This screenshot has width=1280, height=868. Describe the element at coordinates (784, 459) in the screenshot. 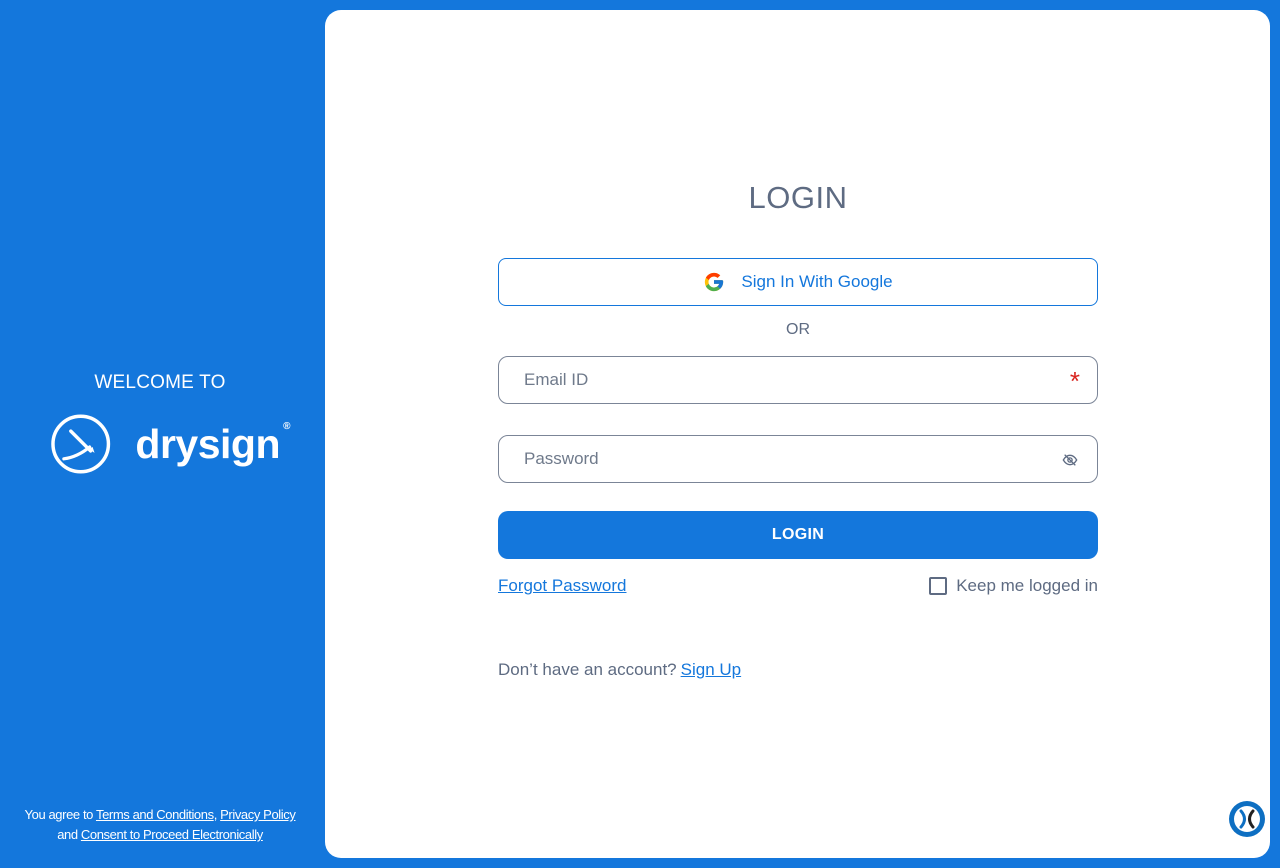

I see `password-input` at that location.